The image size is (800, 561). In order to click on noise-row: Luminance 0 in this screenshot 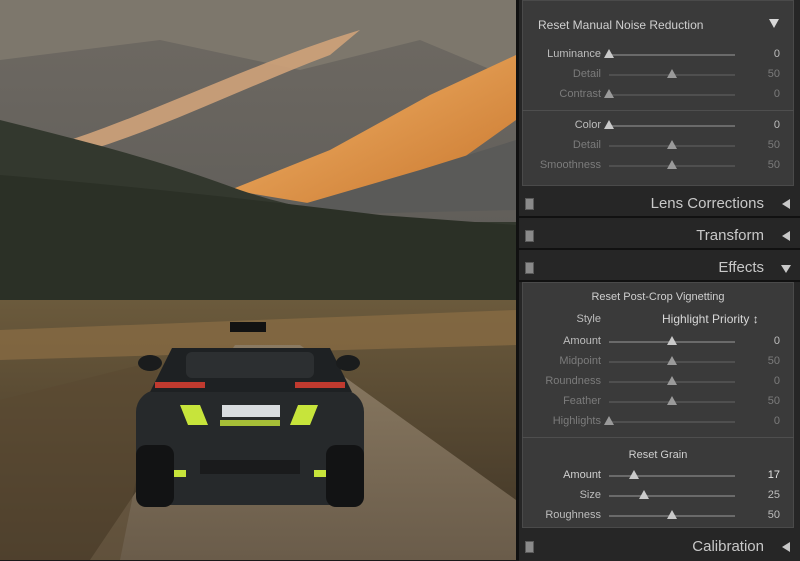, I will do `click(658, 55)`.